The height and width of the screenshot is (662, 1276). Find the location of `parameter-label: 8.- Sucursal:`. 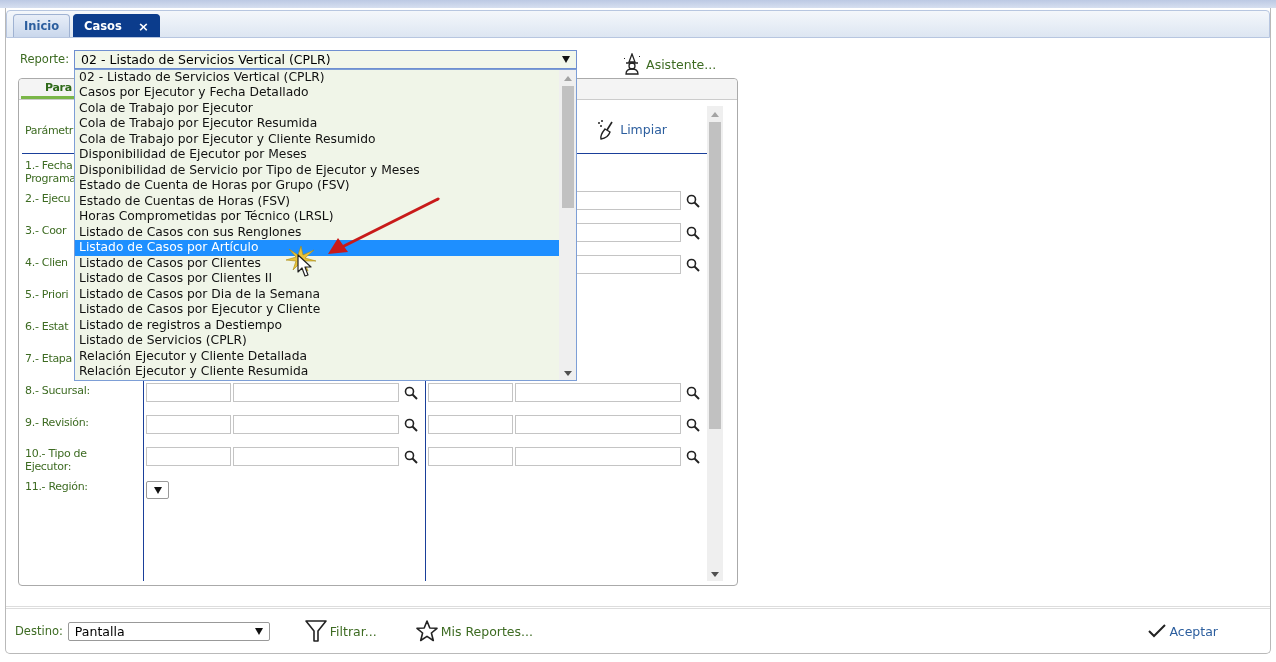

parameter-label: 8.- Sucursal: is located at coordinates (57, 390).